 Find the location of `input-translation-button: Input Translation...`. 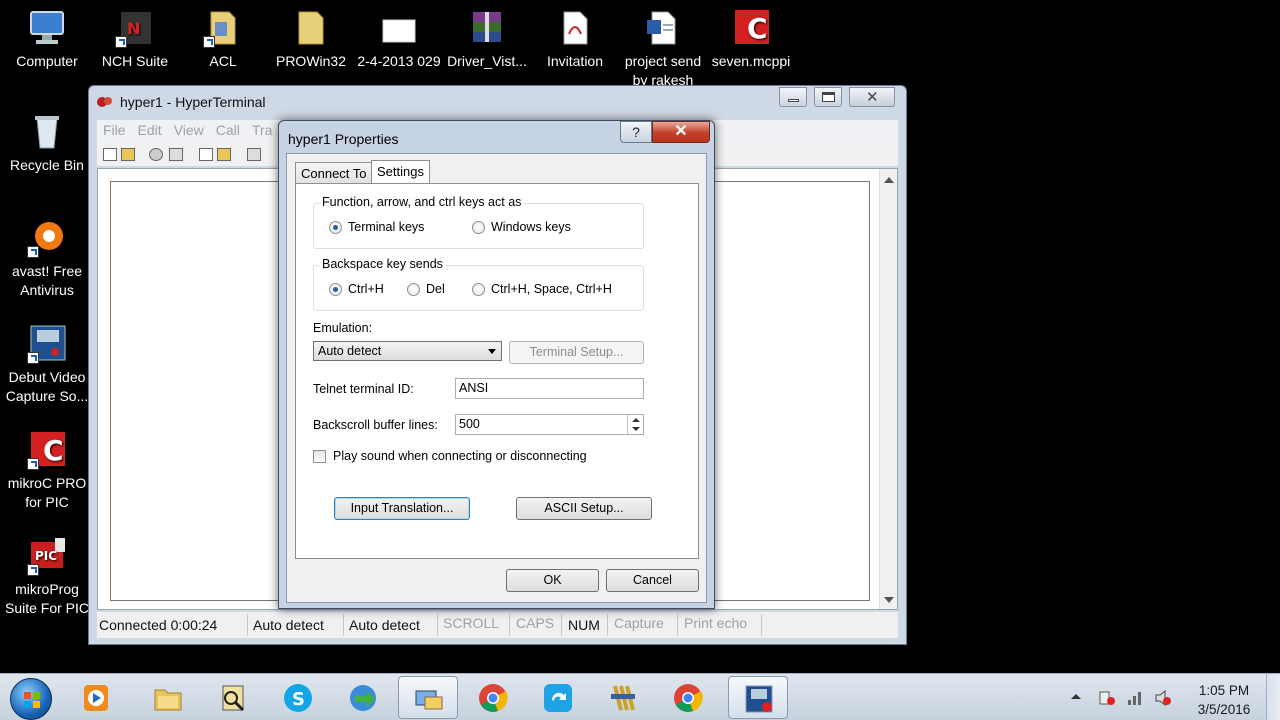

input-translation-button: Input Translation... is located at coordinates (402, 508).